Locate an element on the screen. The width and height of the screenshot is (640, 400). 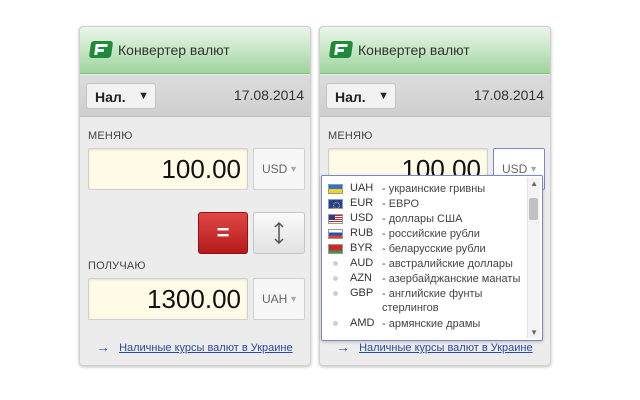
currency-code: BYR is located at coordinates (361, 248).